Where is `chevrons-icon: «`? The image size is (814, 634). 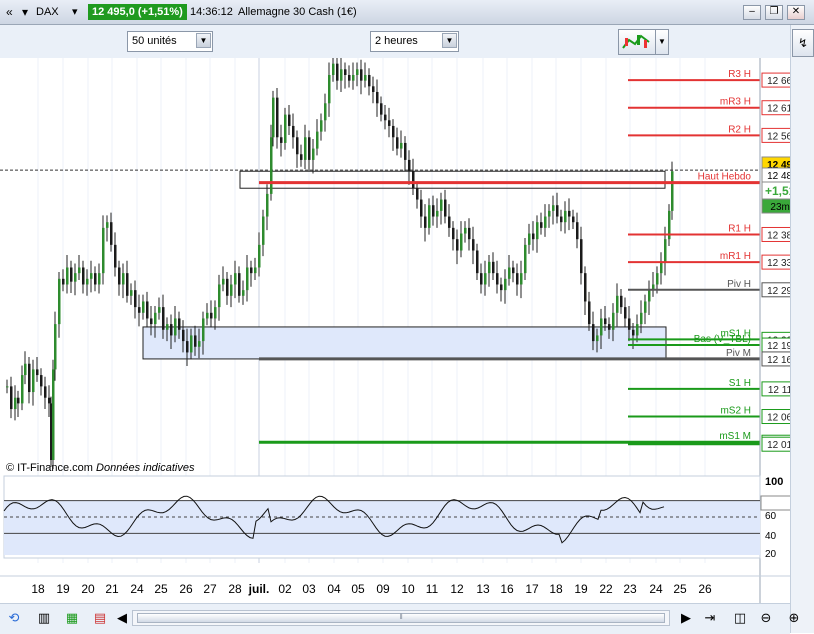
chevrons-icon: « is located at coordinates (9, 12).